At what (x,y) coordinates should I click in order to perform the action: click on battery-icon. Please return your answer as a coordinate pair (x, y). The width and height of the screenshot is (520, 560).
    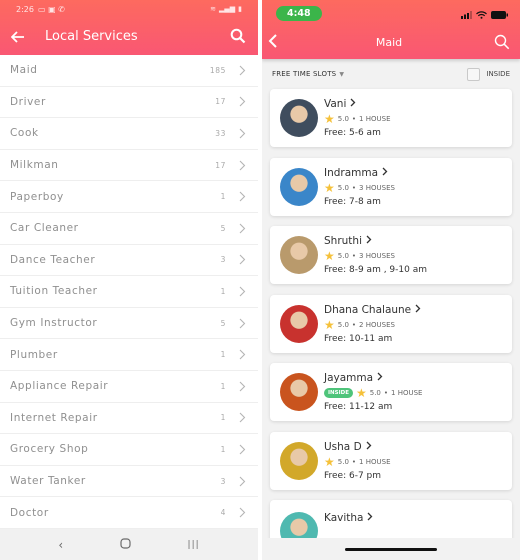
    Looking at the image, I should click on (499, 13).